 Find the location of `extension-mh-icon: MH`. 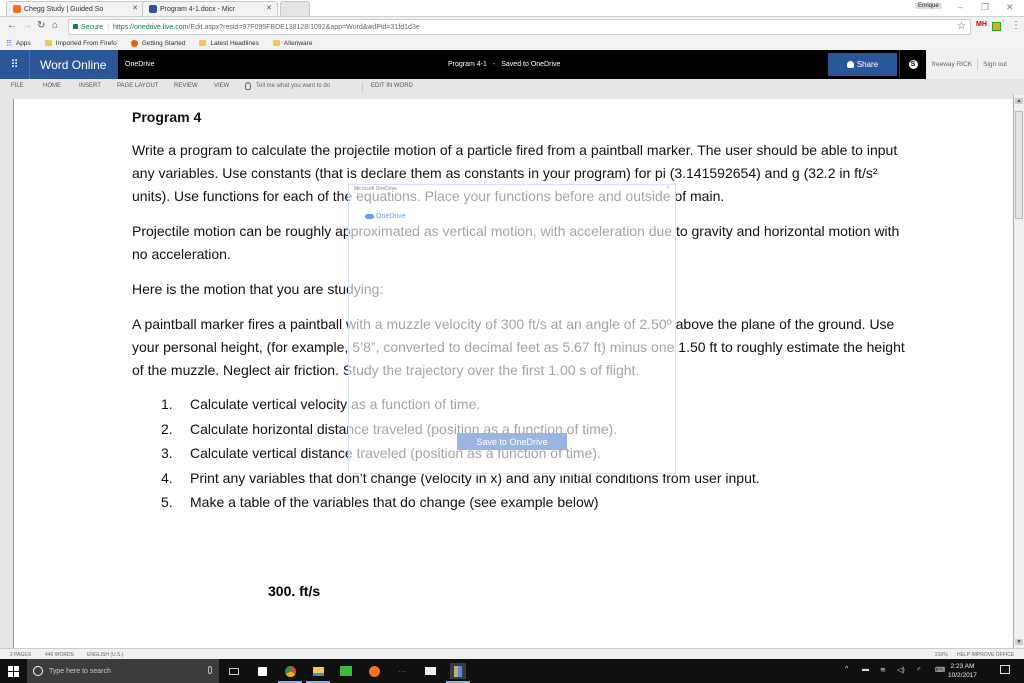

extension-mh-icon: MH is located at coordinates (981, 24).